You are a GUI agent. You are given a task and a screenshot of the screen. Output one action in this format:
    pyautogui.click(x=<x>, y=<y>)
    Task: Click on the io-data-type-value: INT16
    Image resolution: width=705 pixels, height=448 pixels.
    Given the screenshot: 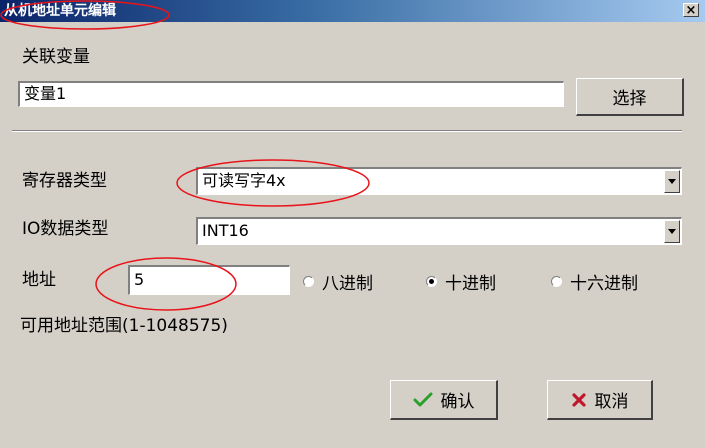 What is the action you would take?
    pyautogui.click(x=225, y=230)
    